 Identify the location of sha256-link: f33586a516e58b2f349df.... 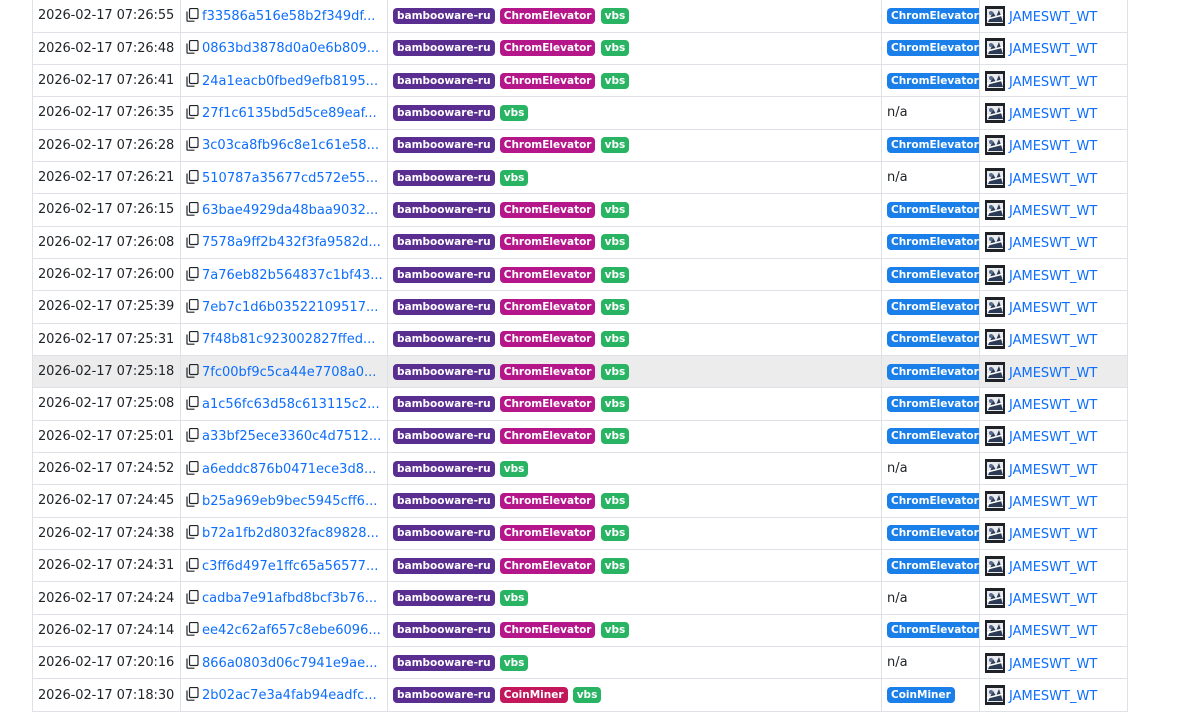
(288, 16).